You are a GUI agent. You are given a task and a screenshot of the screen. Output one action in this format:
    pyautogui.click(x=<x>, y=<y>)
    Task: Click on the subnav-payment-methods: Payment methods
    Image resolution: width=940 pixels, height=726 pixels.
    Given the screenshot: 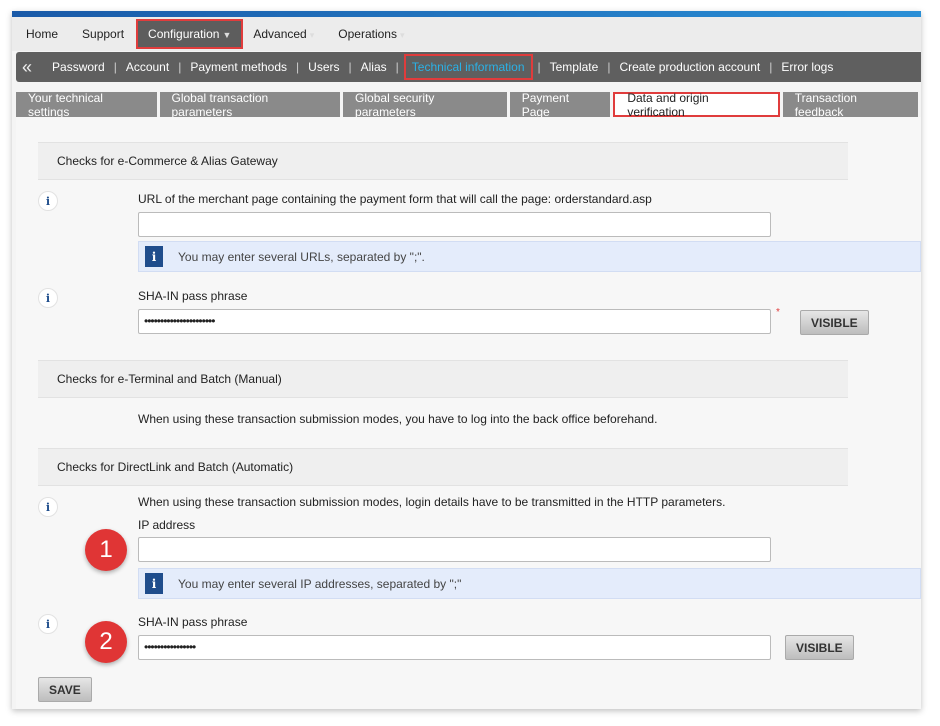 What is the action you would take?
    pyautogui.click(x=238, y=67)
    